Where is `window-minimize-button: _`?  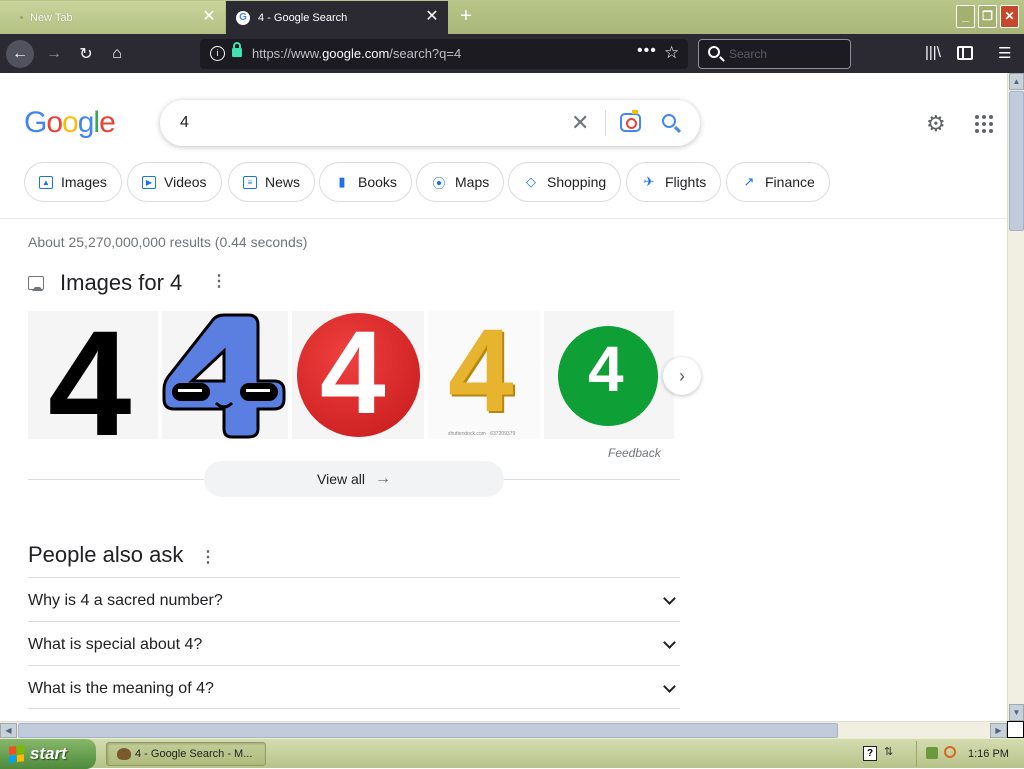 window-minimize-button: _ is located at coordinates (965, 16).